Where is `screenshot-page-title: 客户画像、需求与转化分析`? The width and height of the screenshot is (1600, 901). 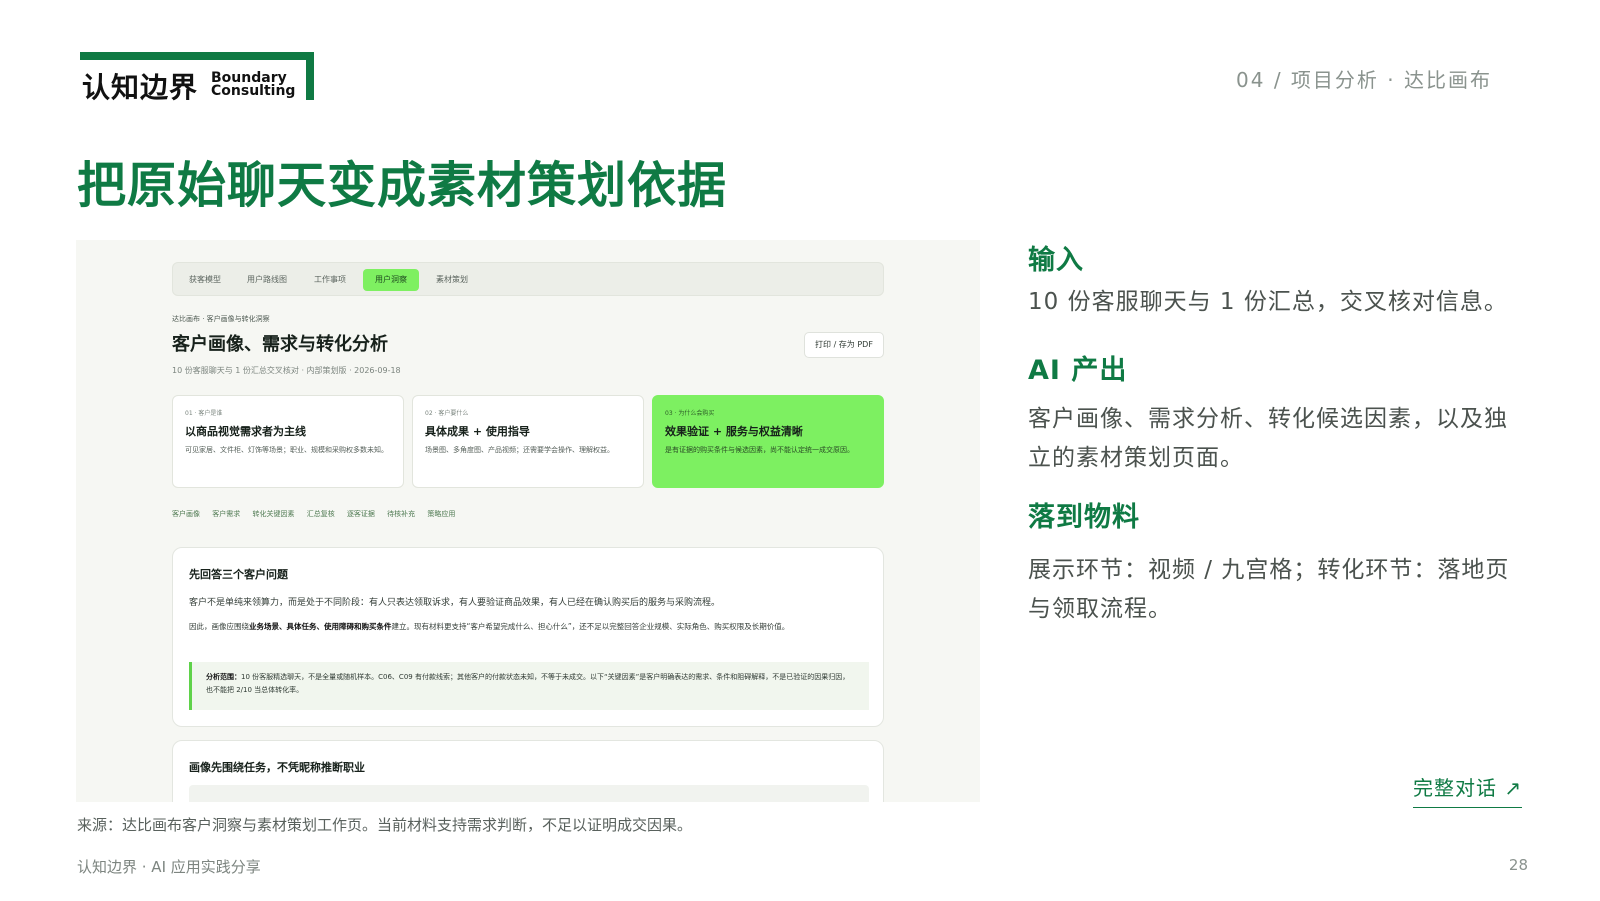 screenshot-page-title: 客户画像、需求与转化分析 is located at coordinates (280, 344).